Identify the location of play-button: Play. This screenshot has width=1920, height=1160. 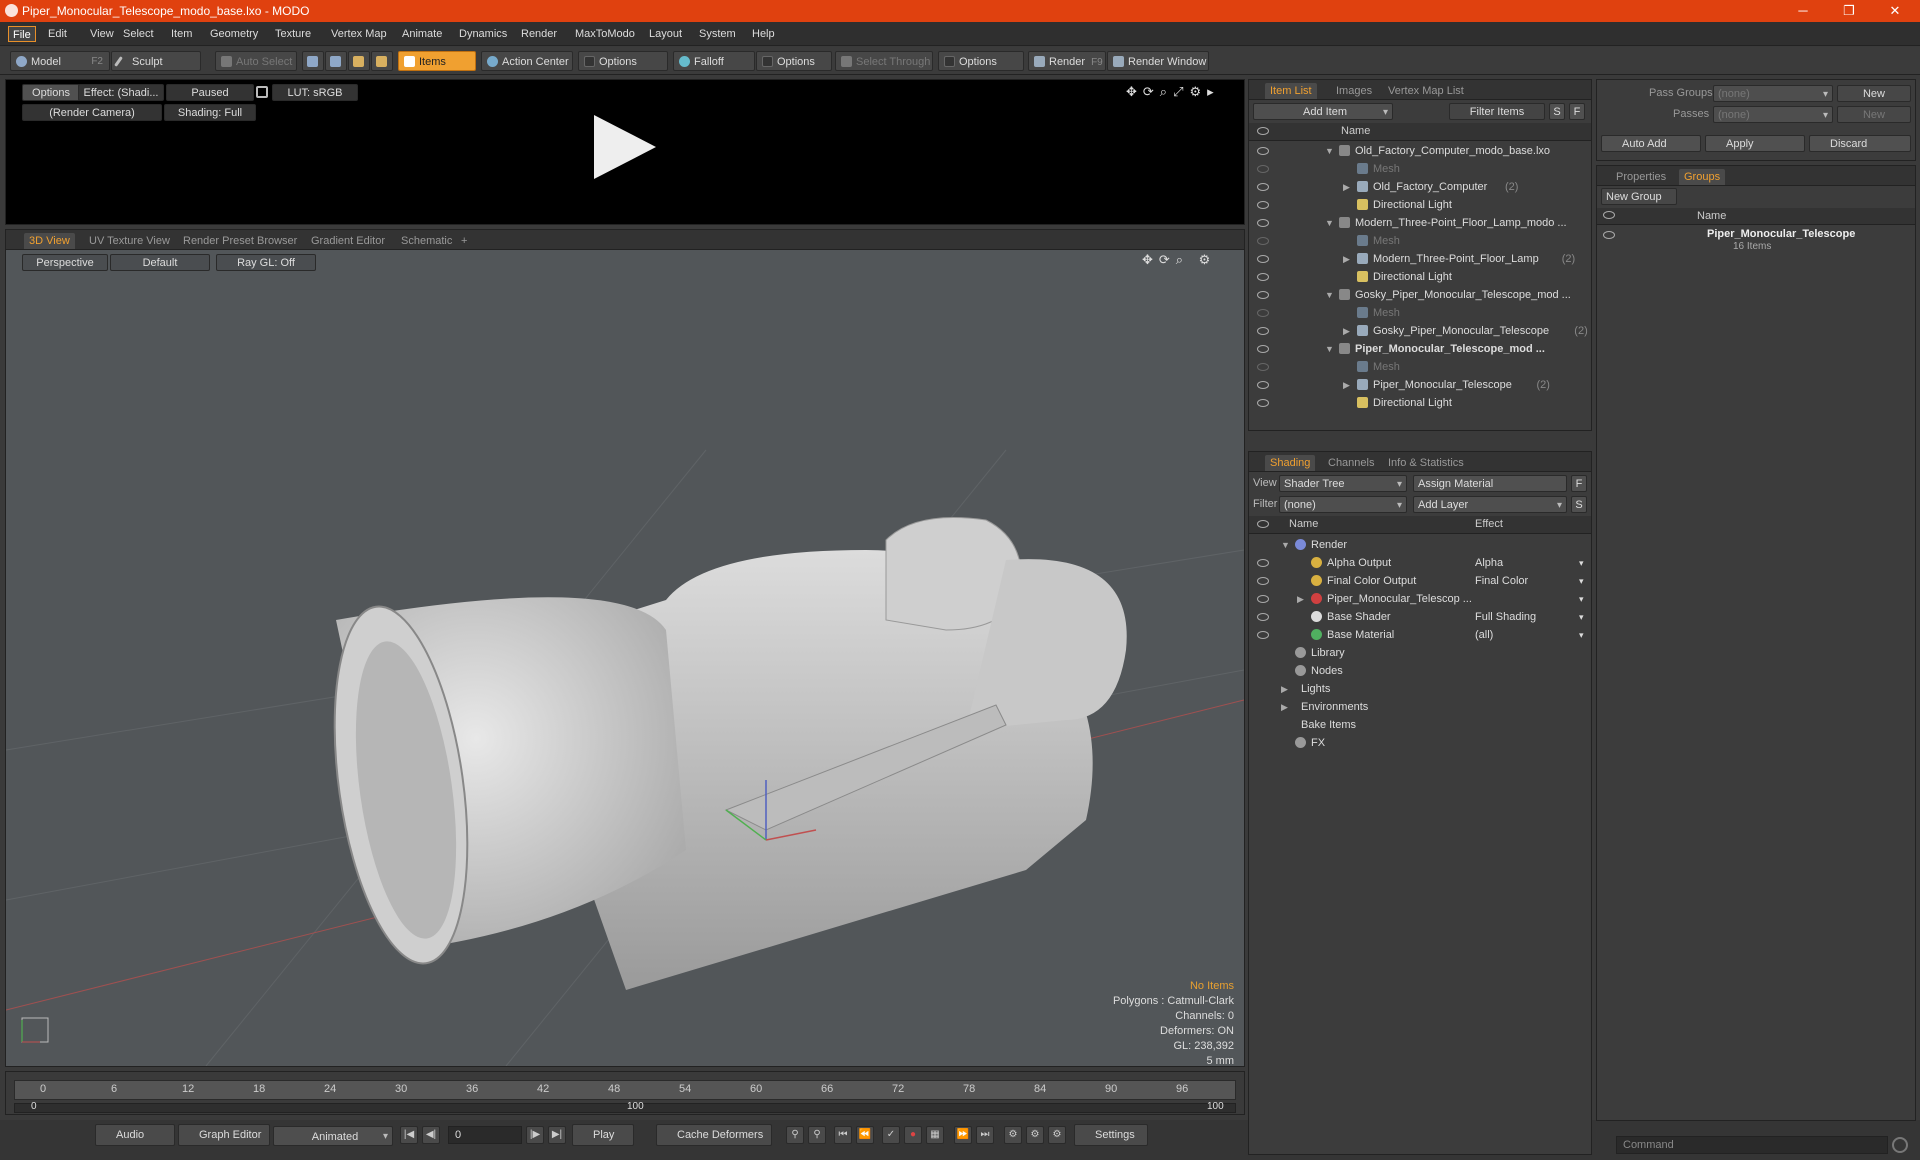
(603, 1135).